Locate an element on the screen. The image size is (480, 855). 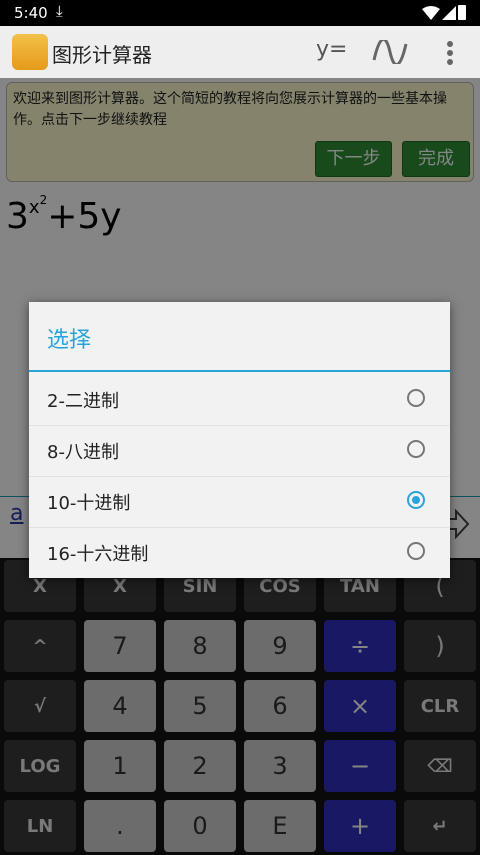
status-time: 5:40 is located at coordinates (31, 13).